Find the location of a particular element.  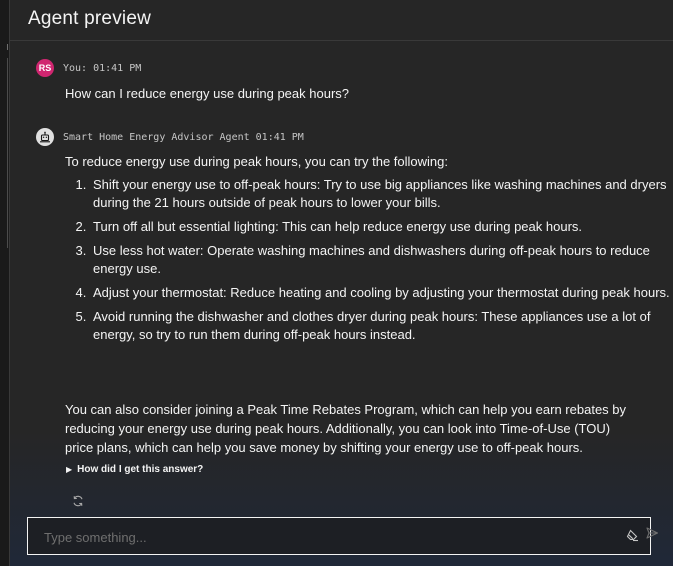

panel-title: Agent preview is located at coordinates (90, 18).